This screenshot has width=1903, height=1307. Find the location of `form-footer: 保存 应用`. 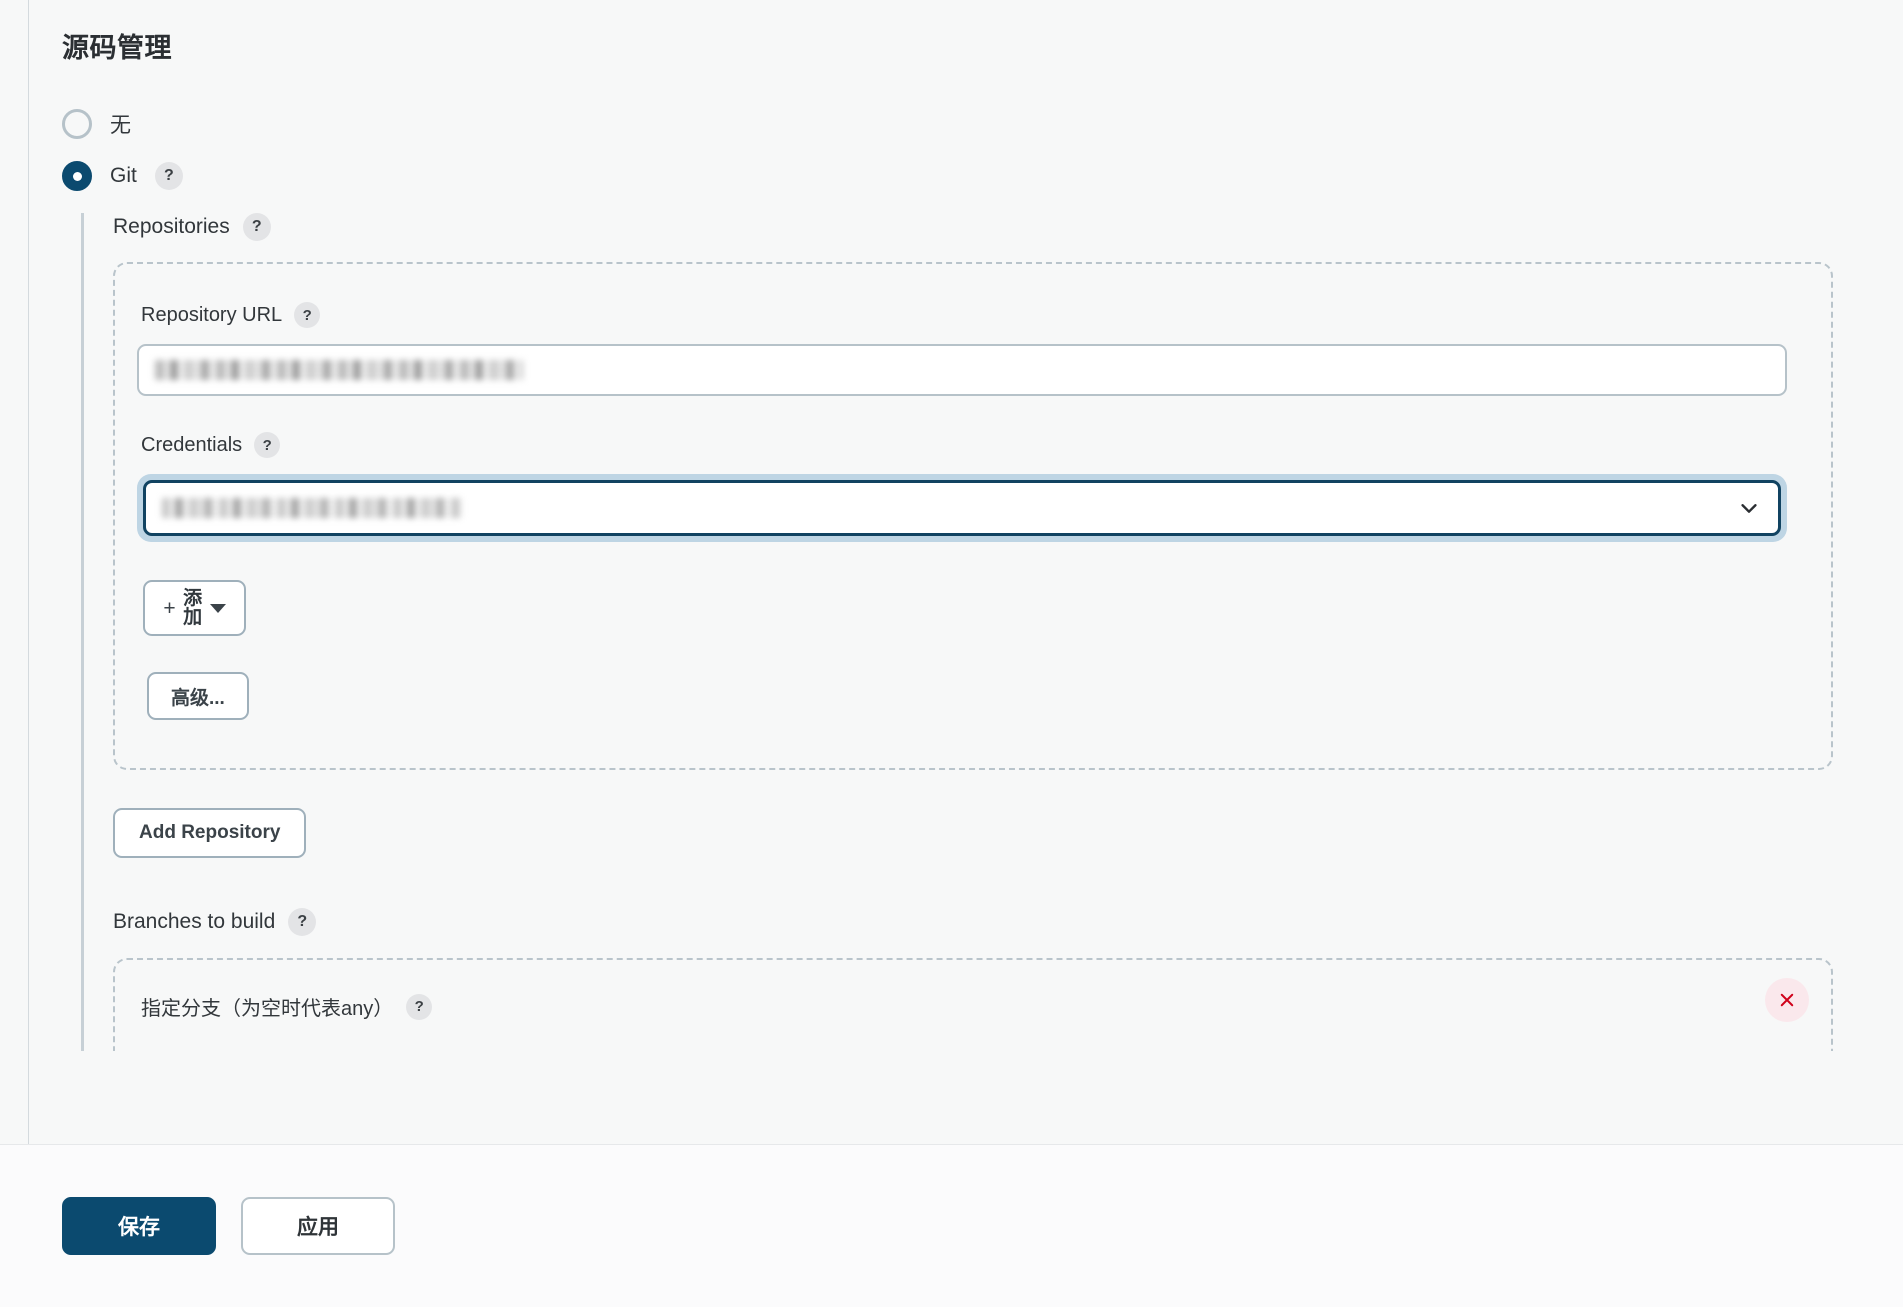

form-footer: 保存 应用 is located at coordinates (951, 1225).